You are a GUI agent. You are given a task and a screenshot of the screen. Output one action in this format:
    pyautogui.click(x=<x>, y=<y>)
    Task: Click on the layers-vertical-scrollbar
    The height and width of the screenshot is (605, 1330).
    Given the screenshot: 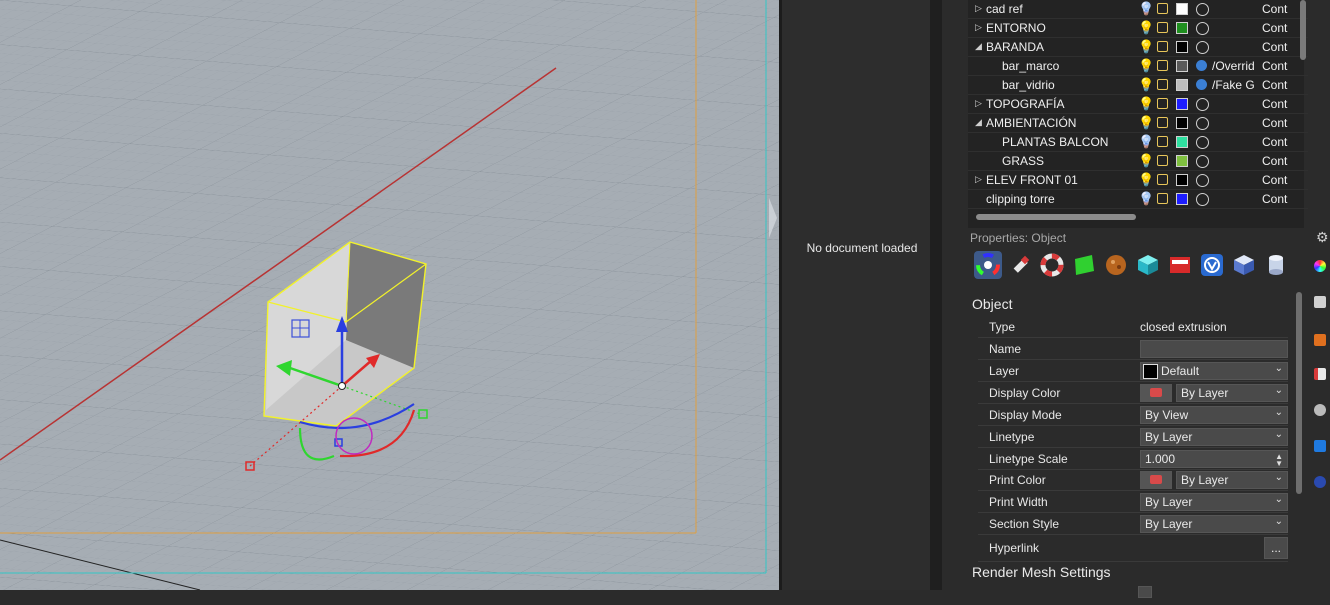 What is the action you would take?
    pyautogui.click(x=1303, y=30)
    